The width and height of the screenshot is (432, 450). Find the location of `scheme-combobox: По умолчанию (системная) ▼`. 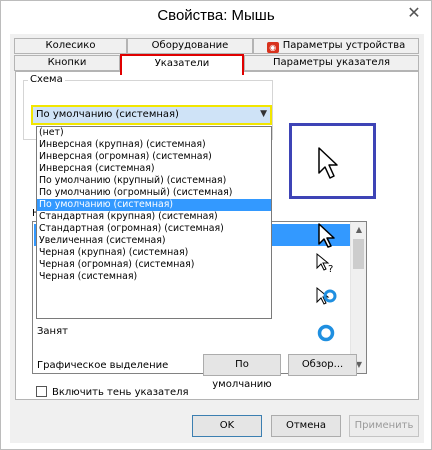

scheme-combobox: По умолчанию (системная) ▼ is located at coordinates (151, 115).